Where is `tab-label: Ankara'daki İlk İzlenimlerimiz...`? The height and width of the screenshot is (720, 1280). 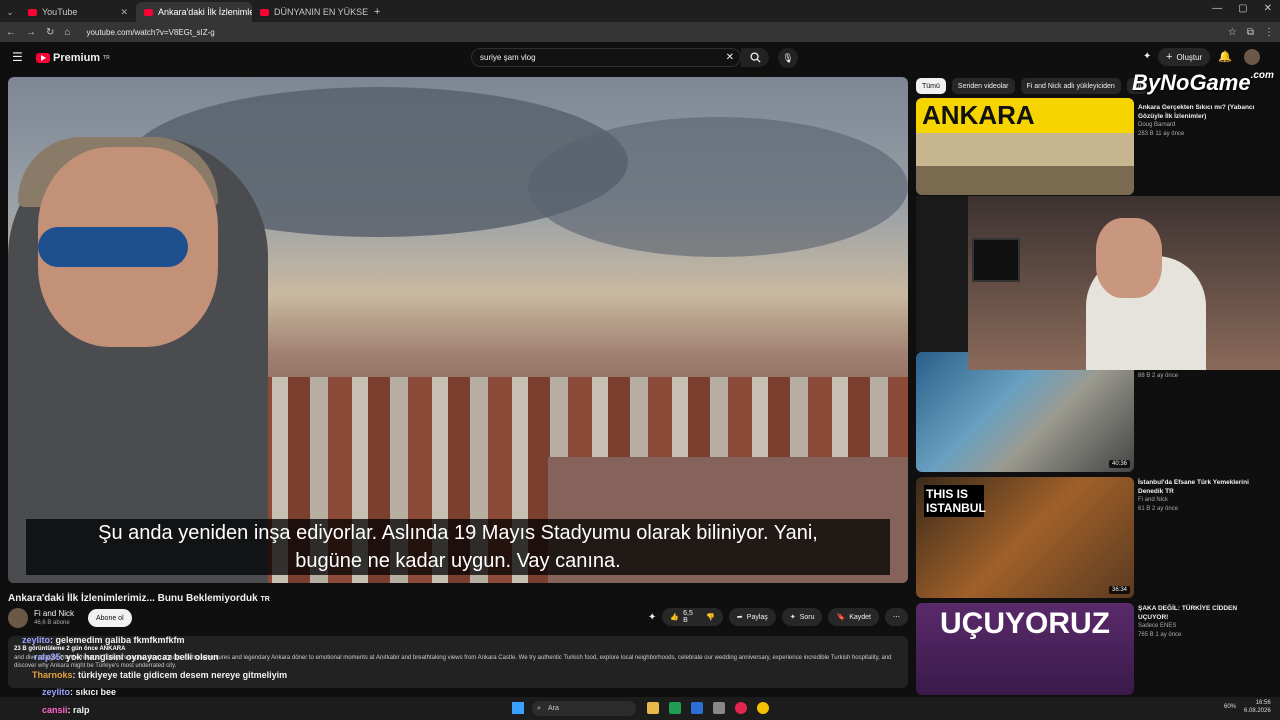
tab-label: Ankara'daki İlk İzlenimlerimiz... is located at coordinates (205, 12).